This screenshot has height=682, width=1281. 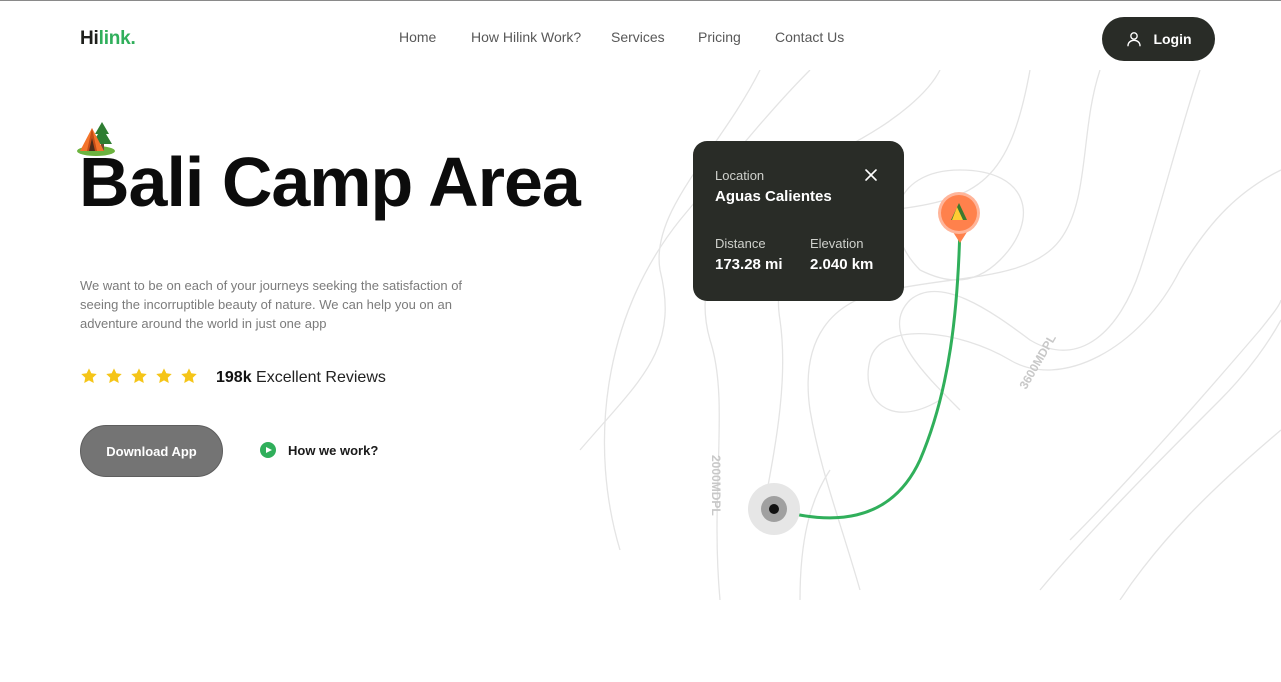 What do you see at coordinates (526, 37) in the screenshot?
I see `nav-how-hilink-work: How Hilink Work?` at bounding box center [526, 37].